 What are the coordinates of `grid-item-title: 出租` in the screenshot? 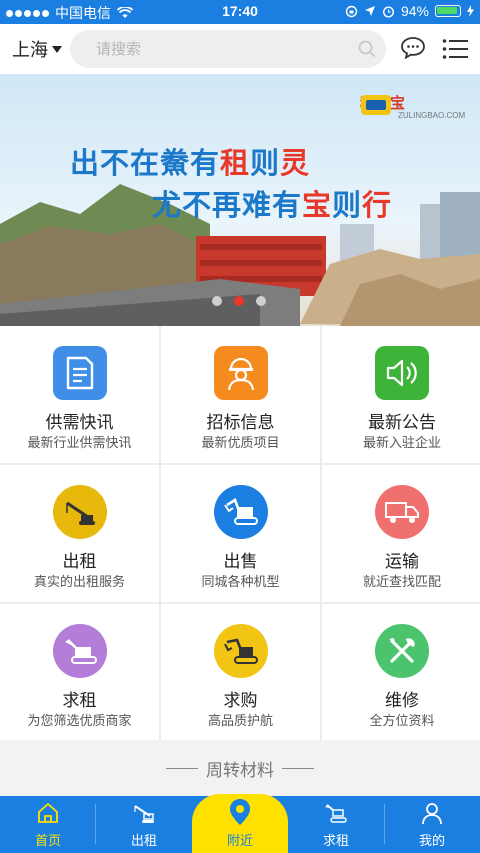 It's located at (79, 562).